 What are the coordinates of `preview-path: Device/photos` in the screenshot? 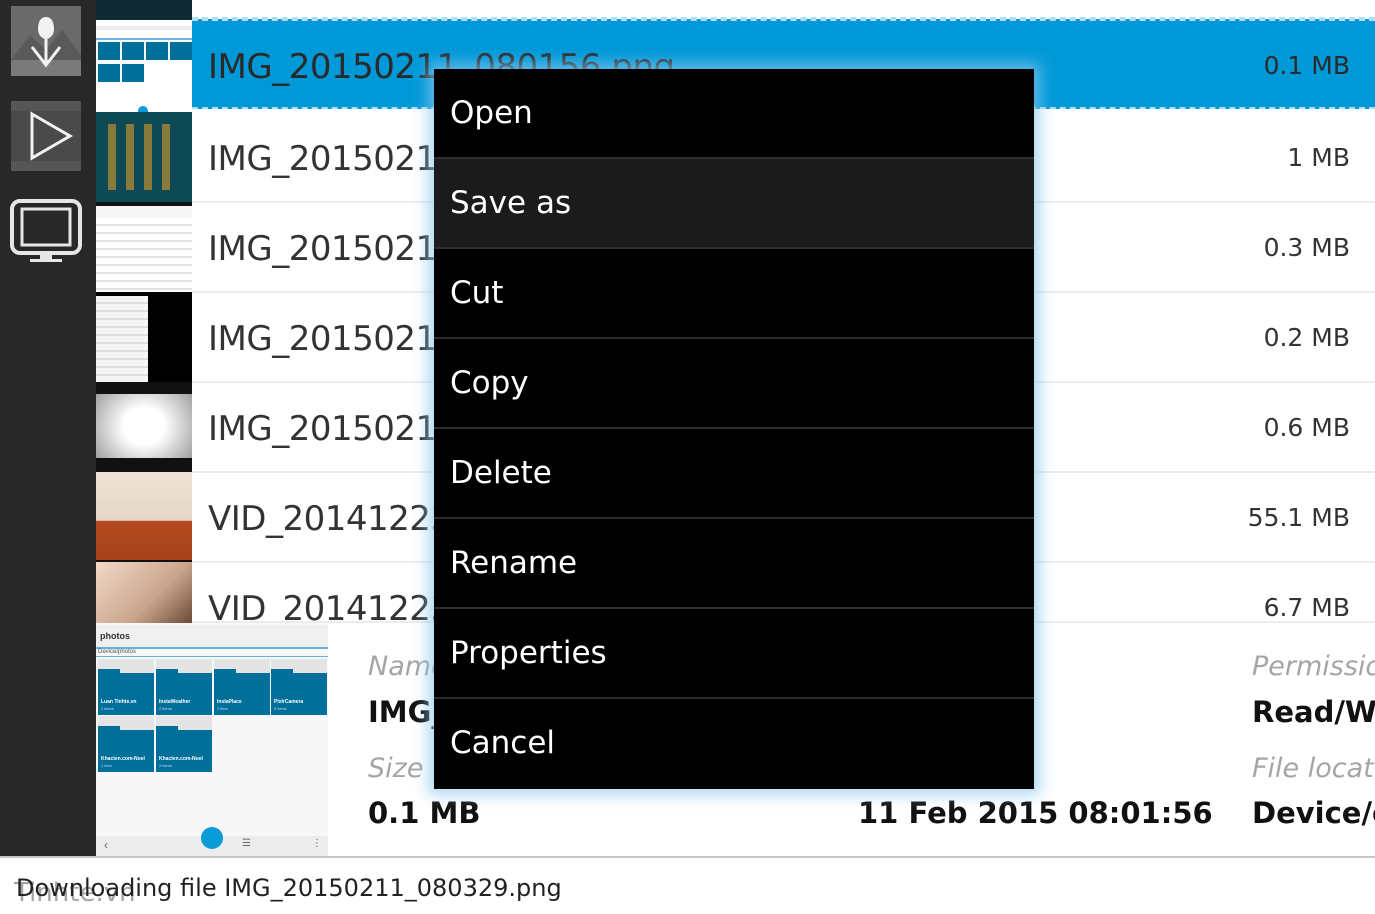 It's located at (212, 653).